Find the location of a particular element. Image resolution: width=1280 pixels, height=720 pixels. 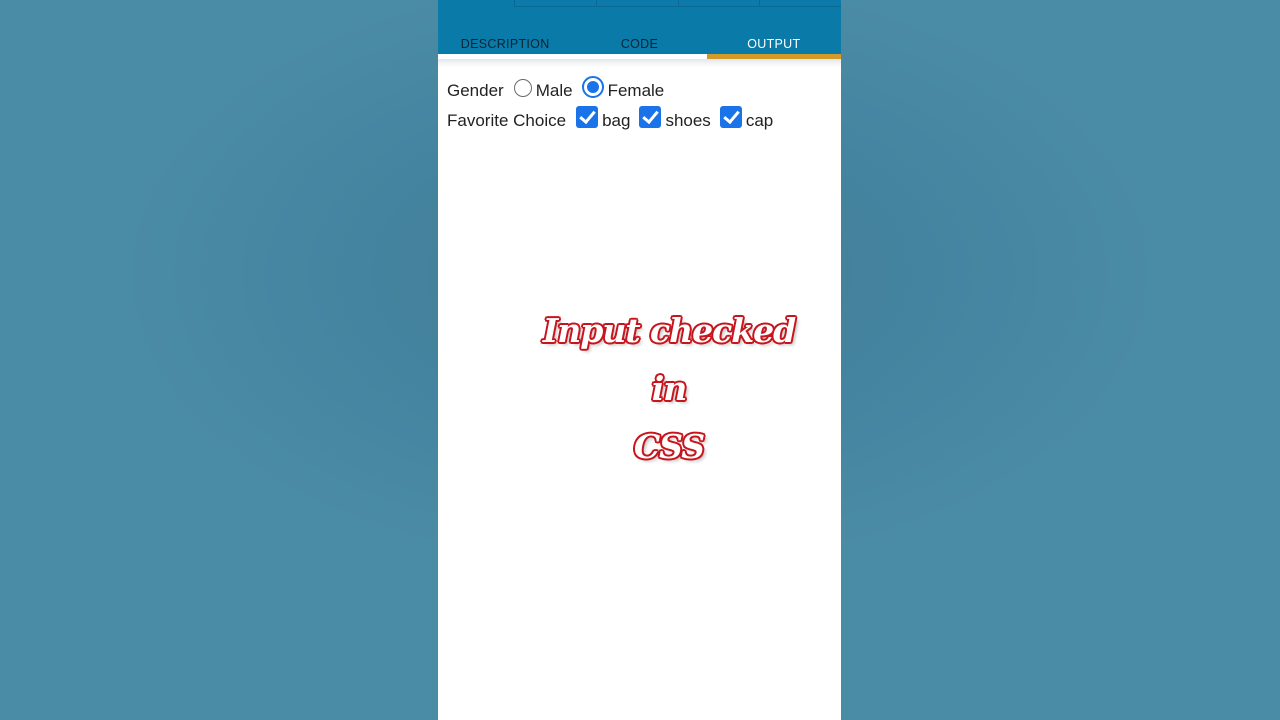

top-toolbar-strip is located at coordinates (677, 3).